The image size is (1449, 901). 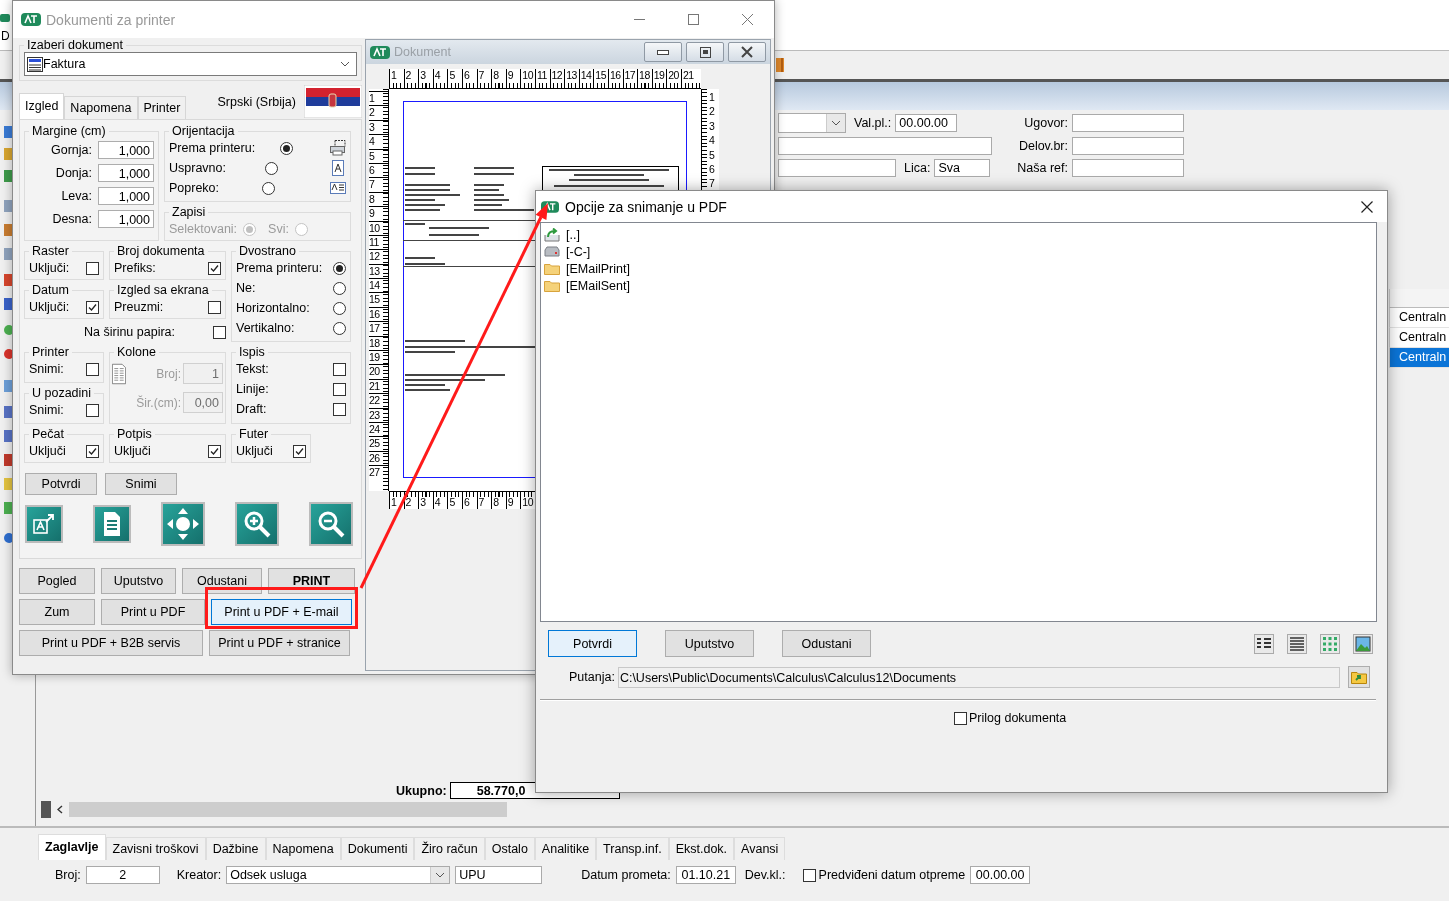 I want to click on tab: Ostalo, so click(x=509, y=848).